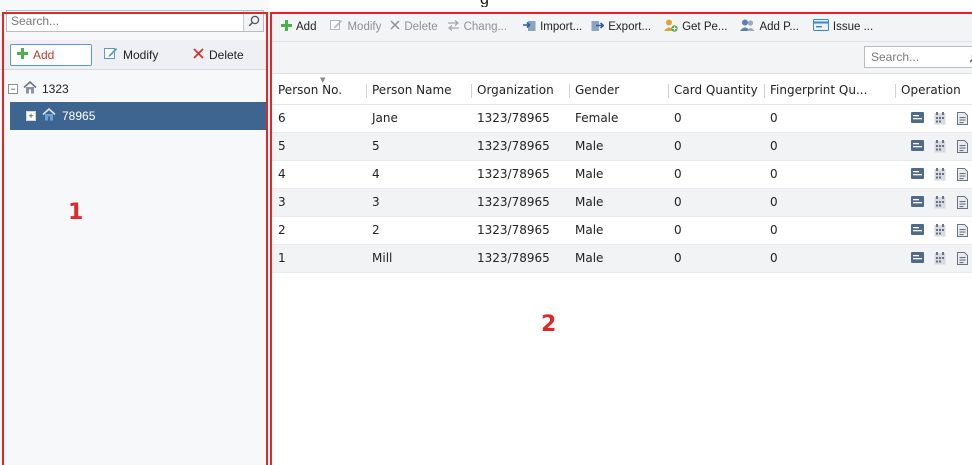  I want to click on add-organization-button: Add, so click(51, 55).